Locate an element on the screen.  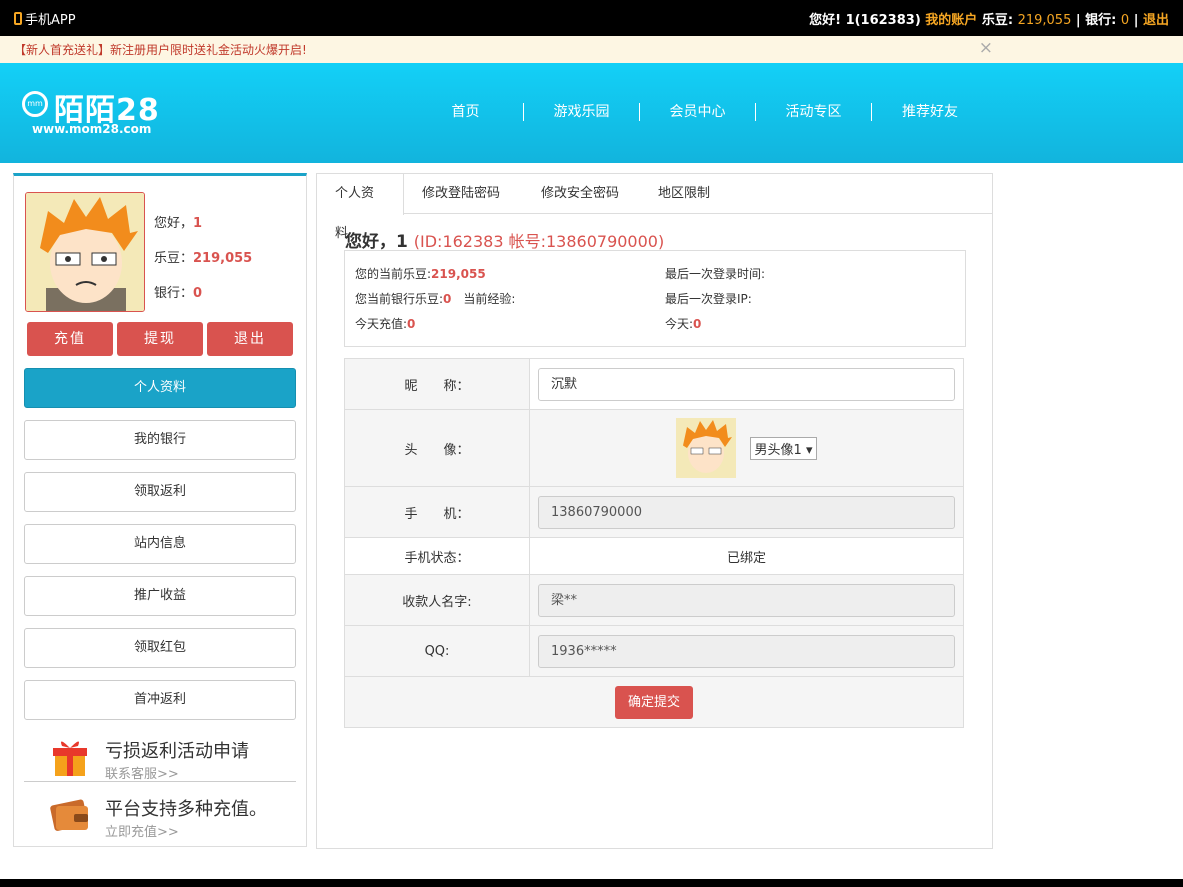
main-nav: 首页 游戏乐园 会员中心 活动专区 推荐好友 is located at coordinates (698, 112).